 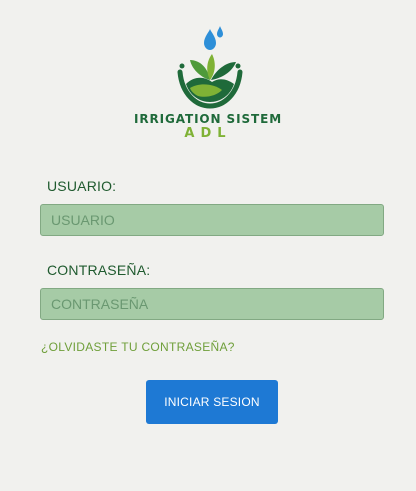 I want to click on brand-title: IRRIGATION SISTEM, so click(x=208, y=119).